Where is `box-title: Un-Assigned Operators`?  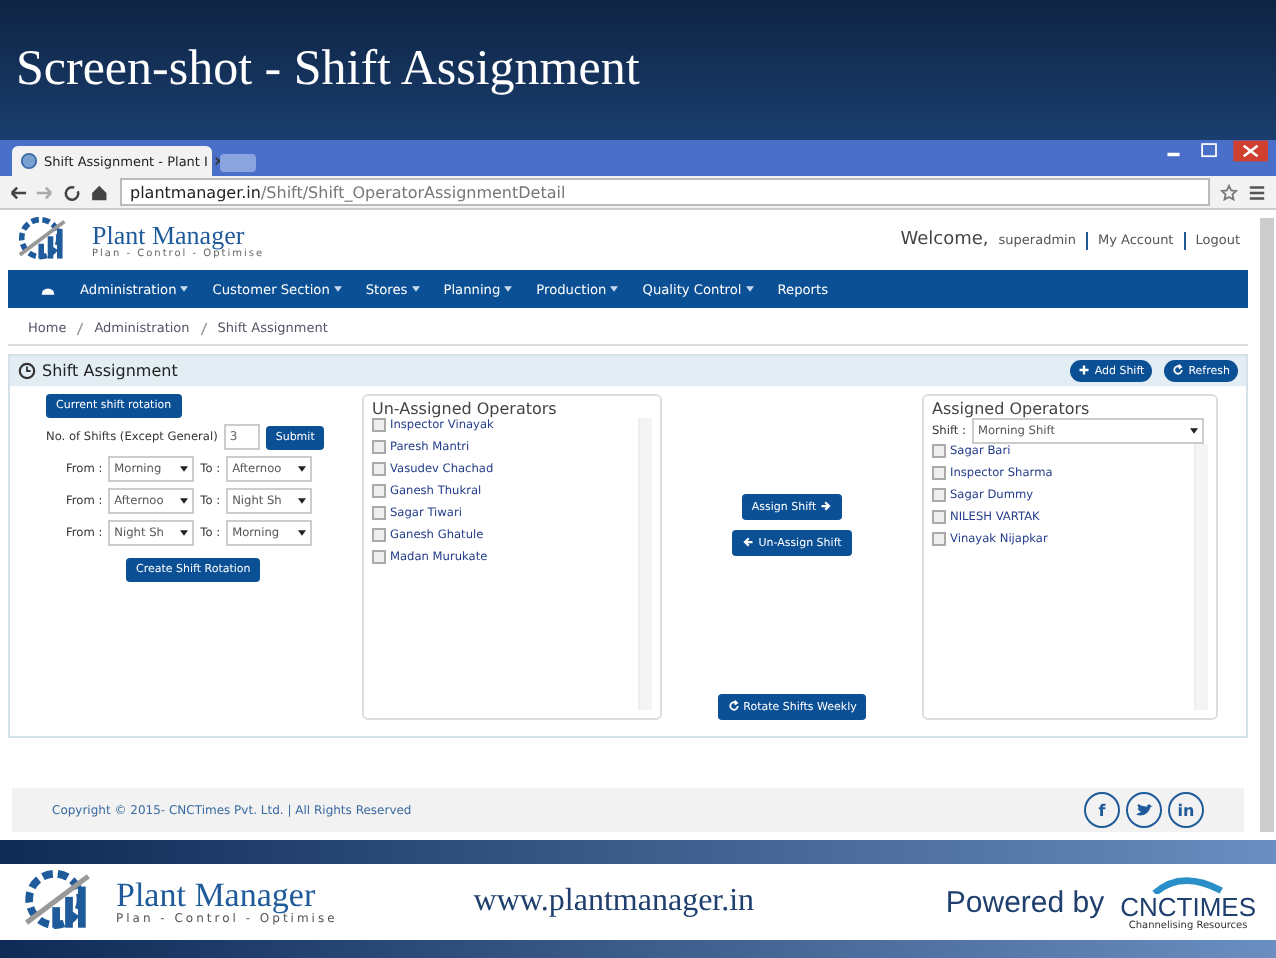 box-title: Un-Assigned Operators is located at coordinates (465, 409).